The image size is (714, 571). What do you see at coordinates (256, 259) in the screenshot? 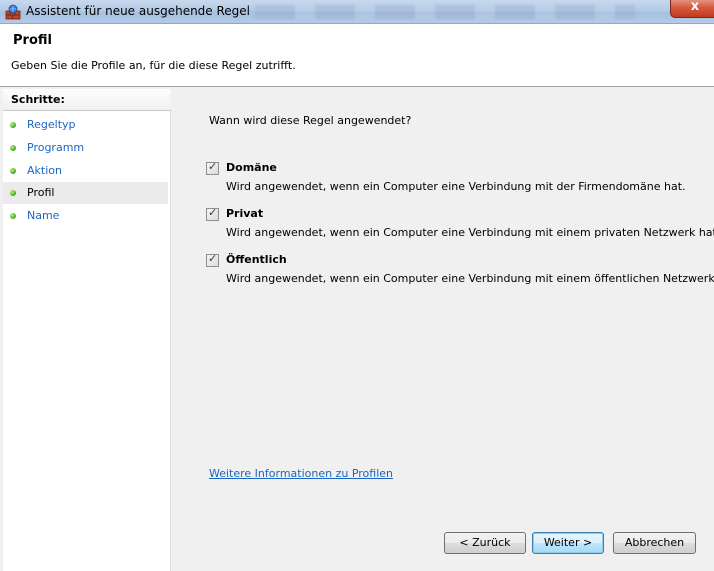
I see `option-label: Öffentlich` at bounding box center [256, 259].